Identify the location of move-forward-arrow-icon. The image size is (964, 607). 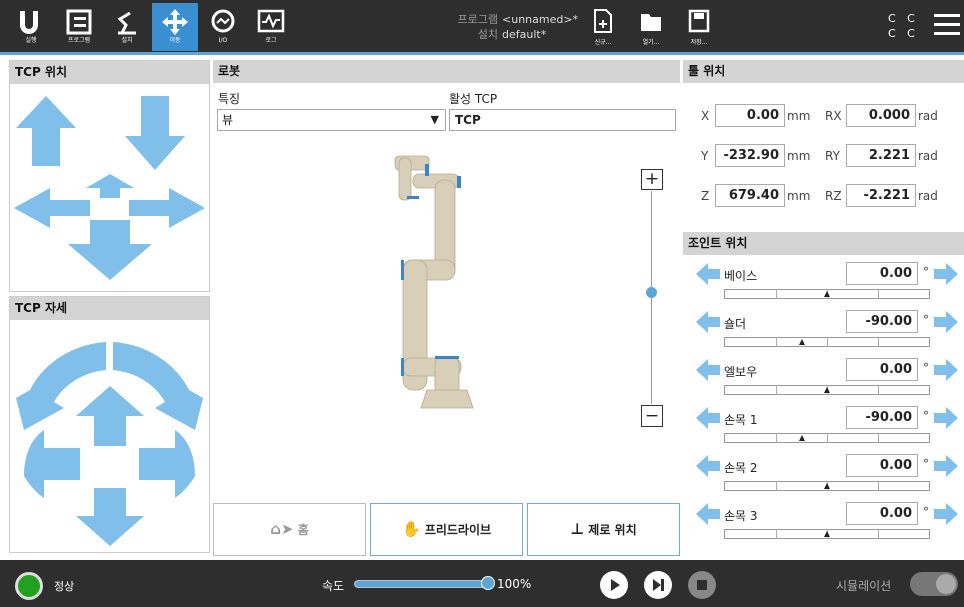
(110, 186).